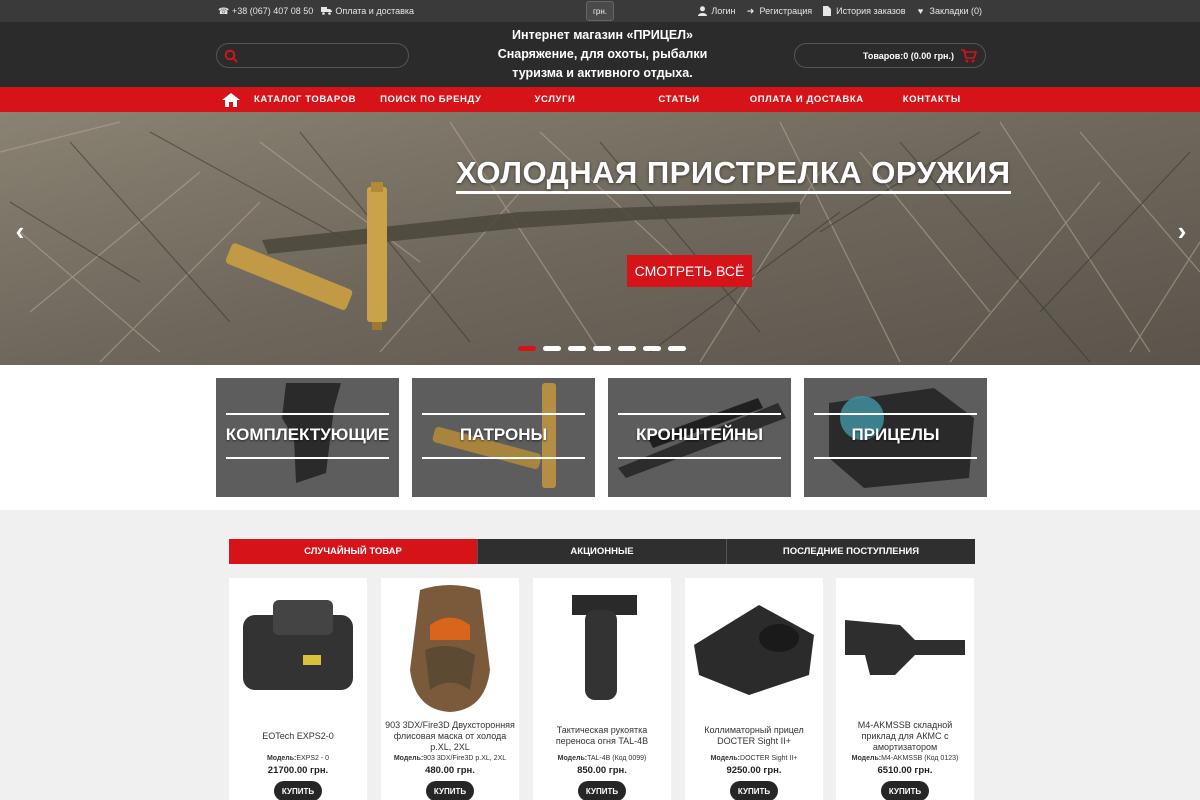 This screenshot has width=1200, height=800. Describe the element at coordinates (851, 551) in the screenshot. I see `tab-new-arrivals: ПОСЛЕДНИЕ ПОСТУПЛЕНИЯ` at that location.